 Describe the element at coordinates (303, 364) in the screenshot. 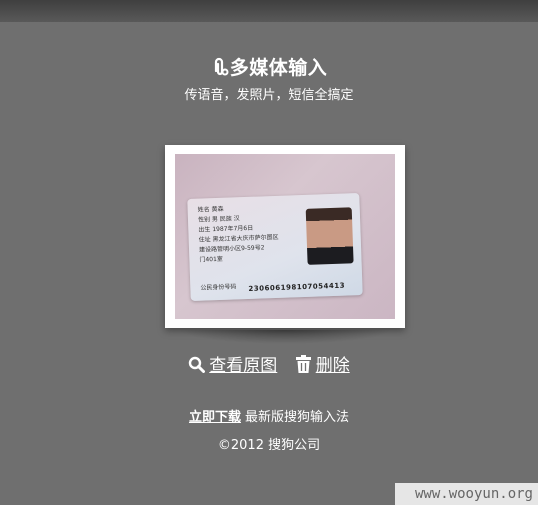

I see `trash-icon` at that location.